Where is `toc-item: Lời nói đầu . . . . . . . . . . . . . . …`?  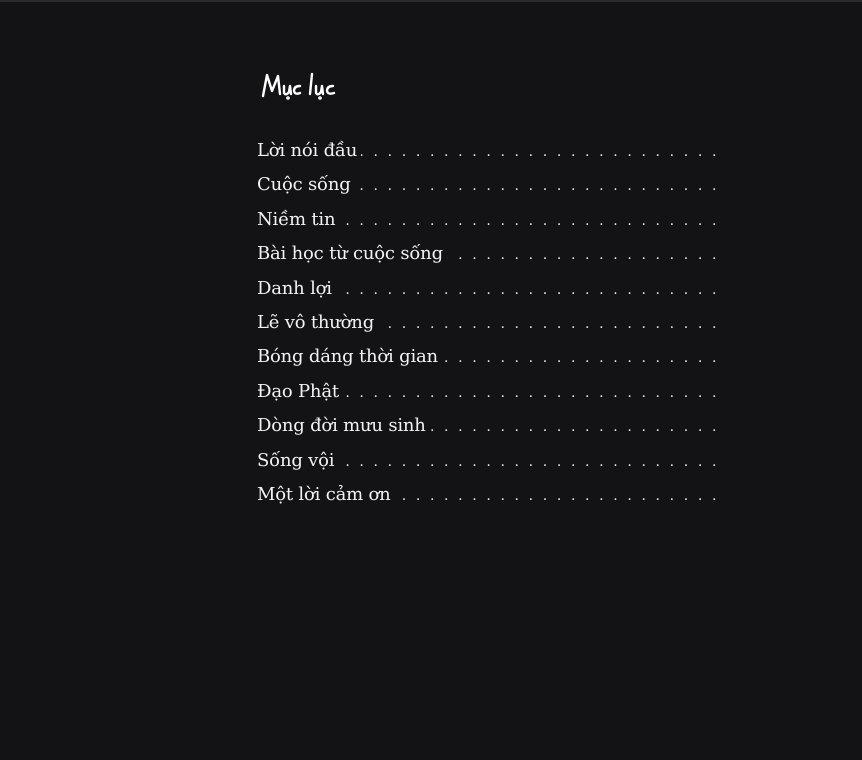 toc-item: Lời nói đầu . . . . . . . . . . . . . . … is located at coordinates (488, 157).